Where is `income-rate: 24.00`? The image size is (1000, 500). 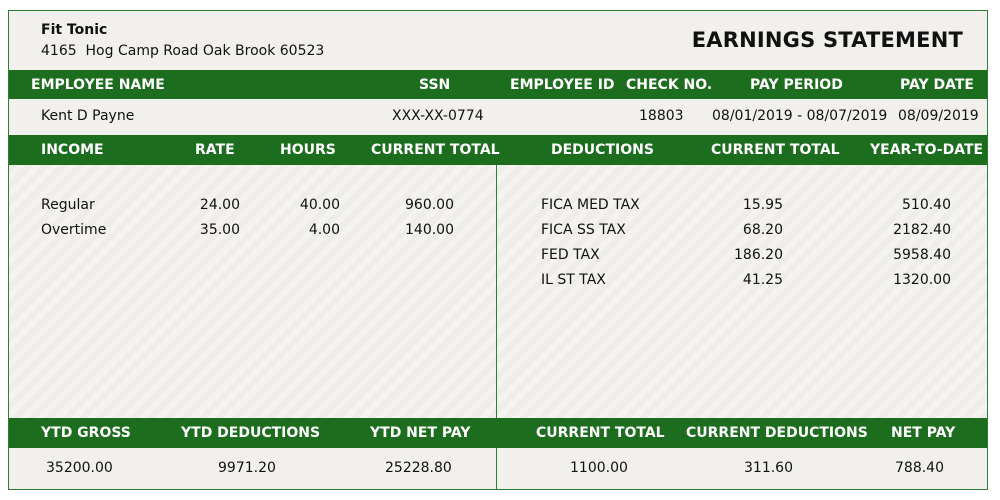
income-rate: 24.00 is located at coordinates (219, 205).